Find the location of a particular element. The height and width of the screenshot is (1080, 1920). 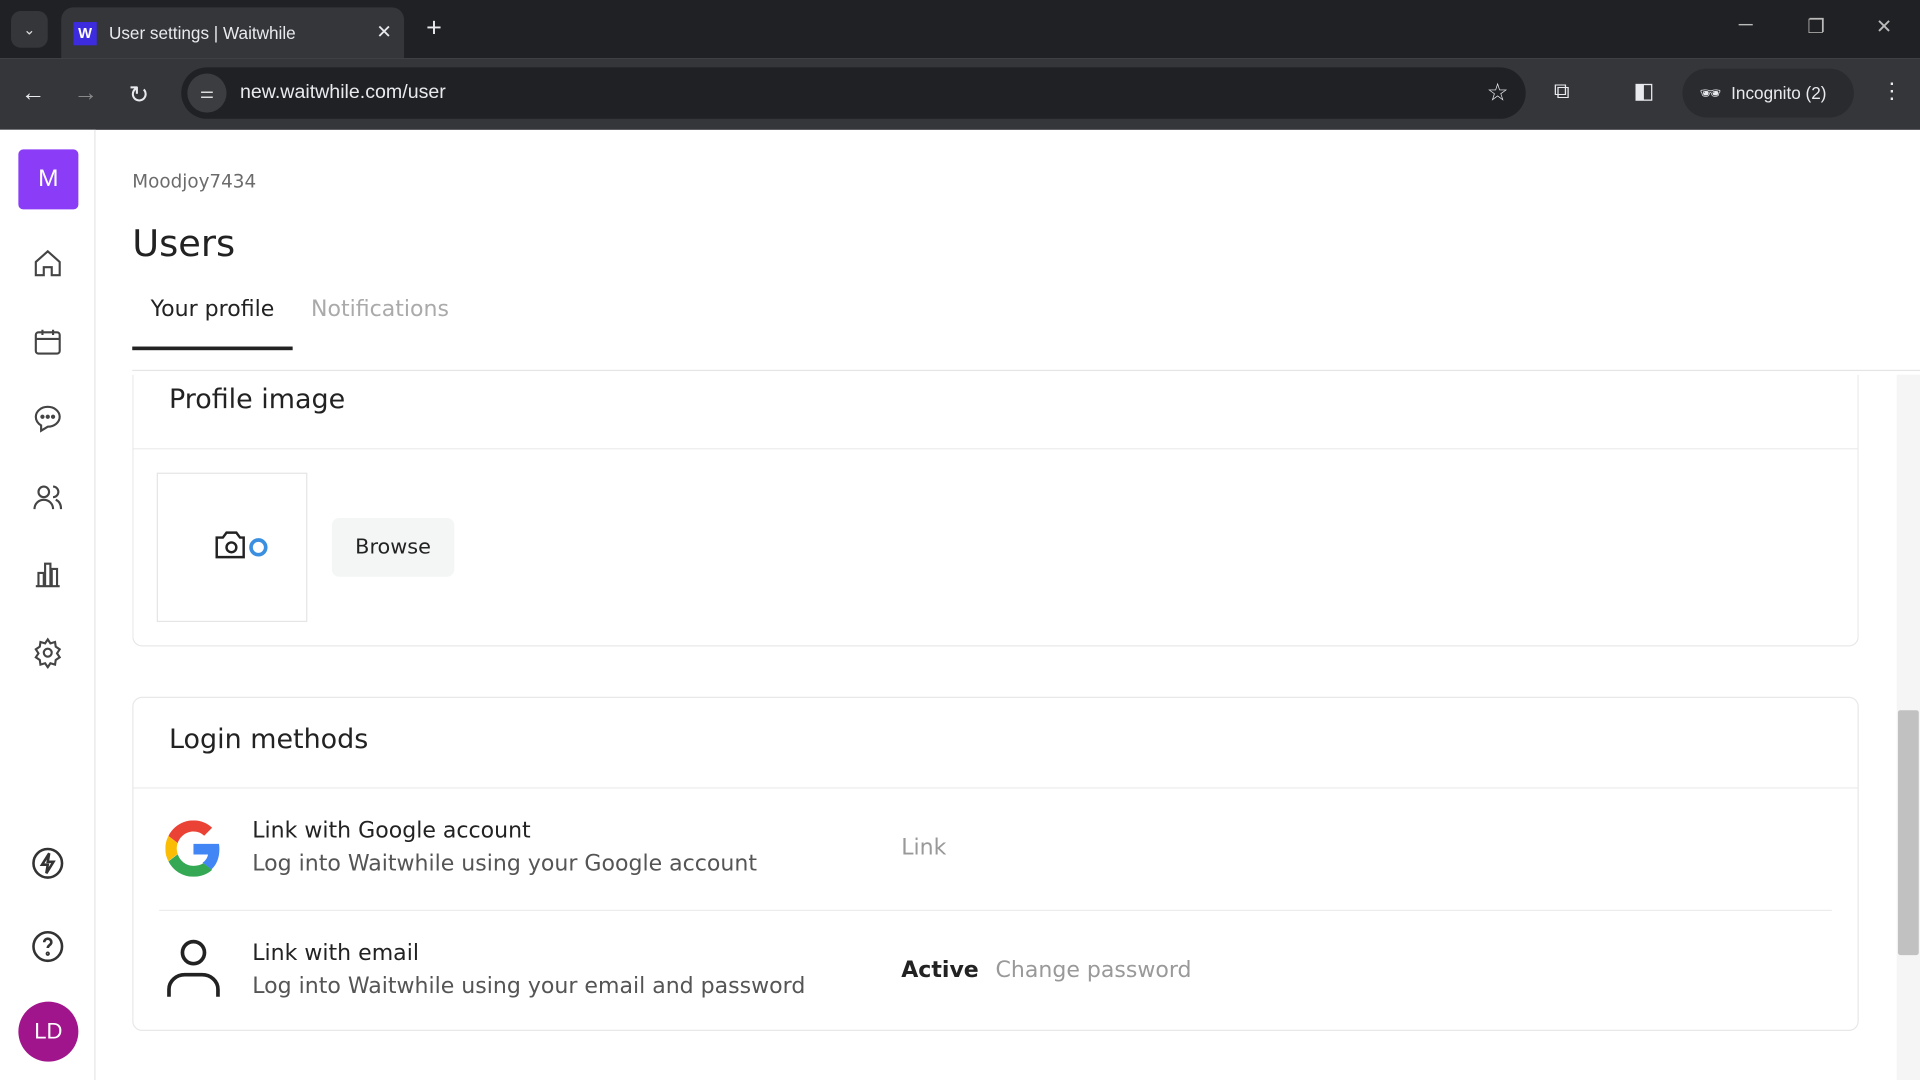

tab-search-button: ⌄ is located at coordinates (29, 29).